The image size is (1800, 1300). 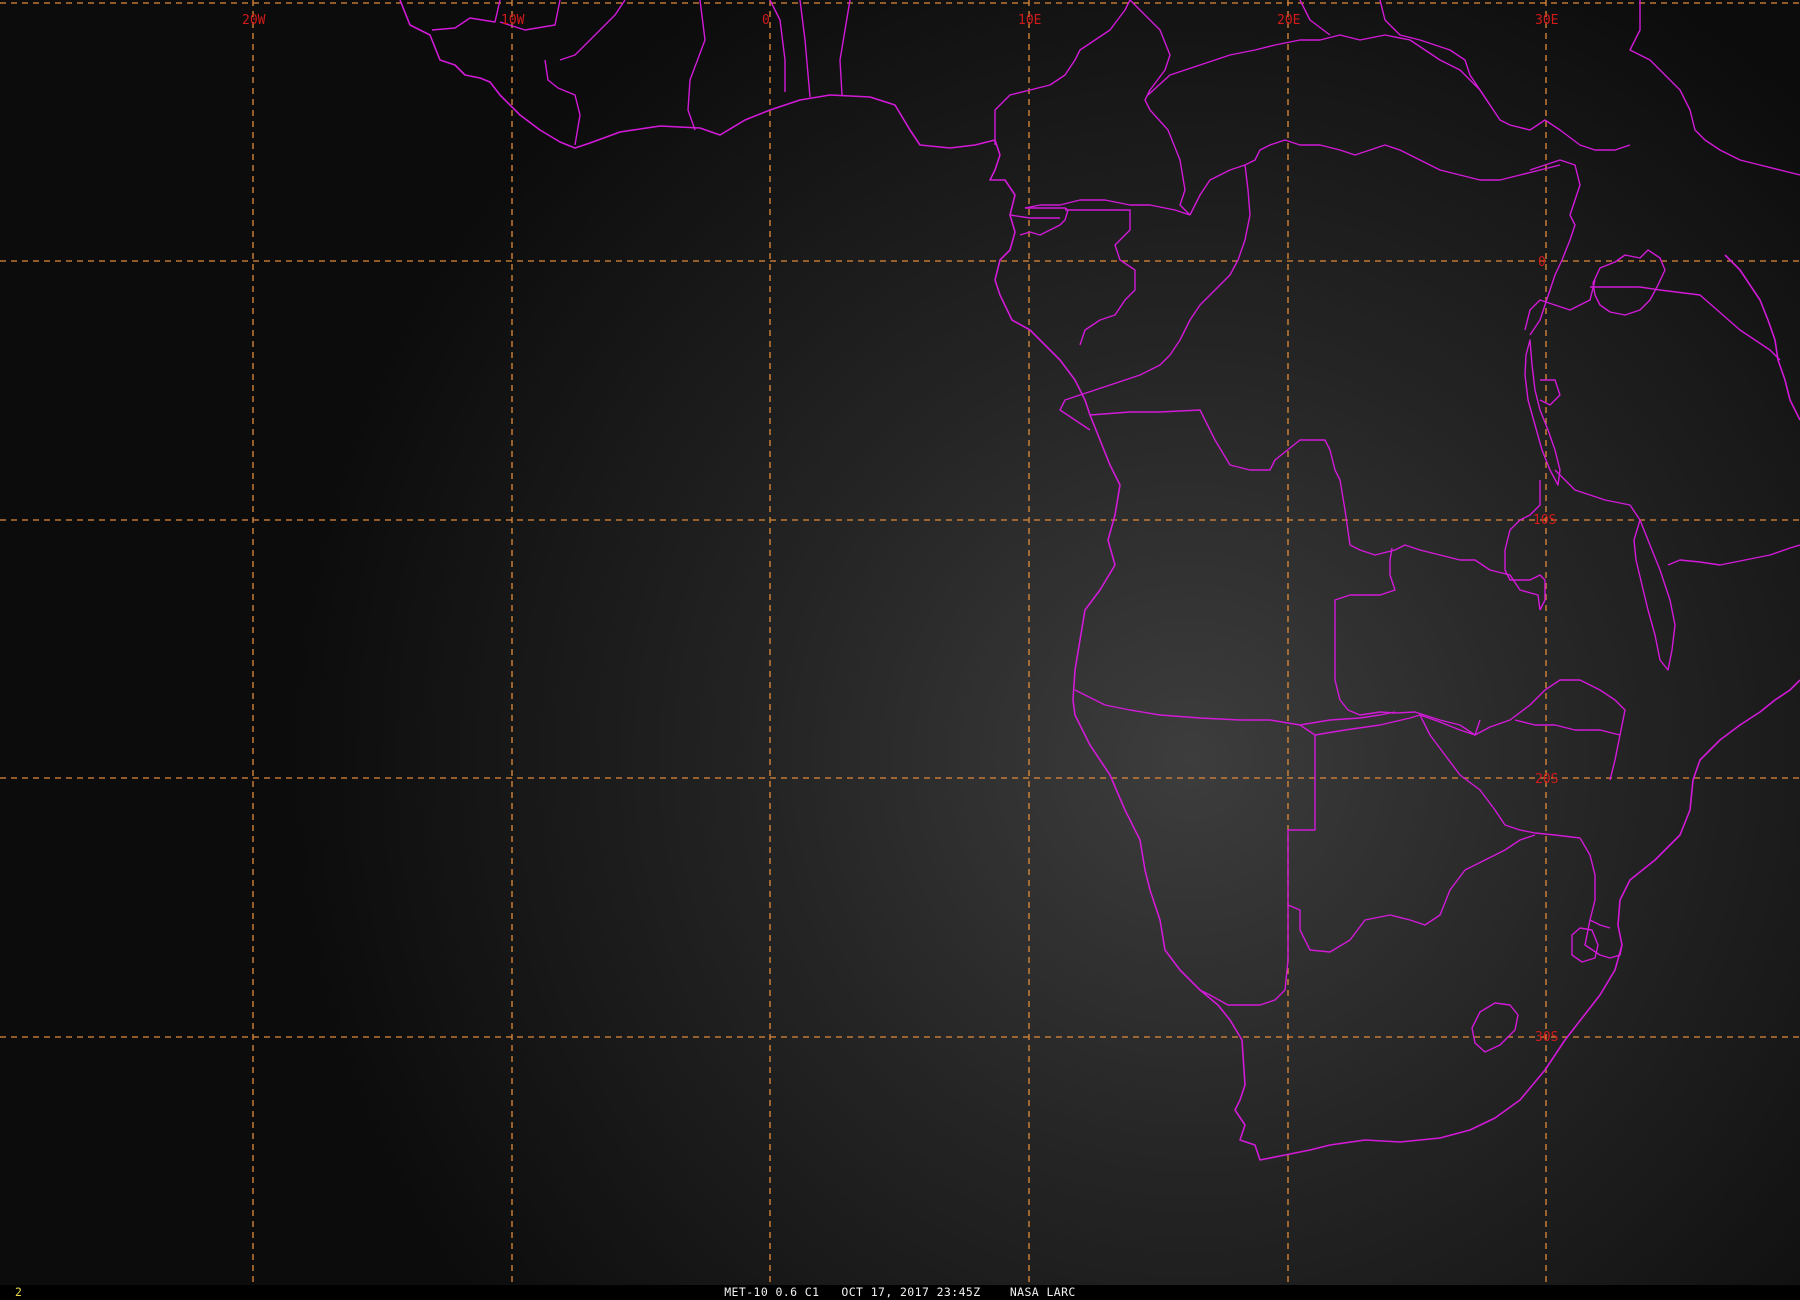 I want to click on lat-label-20s: 20S, so click(x=1546, y=779).